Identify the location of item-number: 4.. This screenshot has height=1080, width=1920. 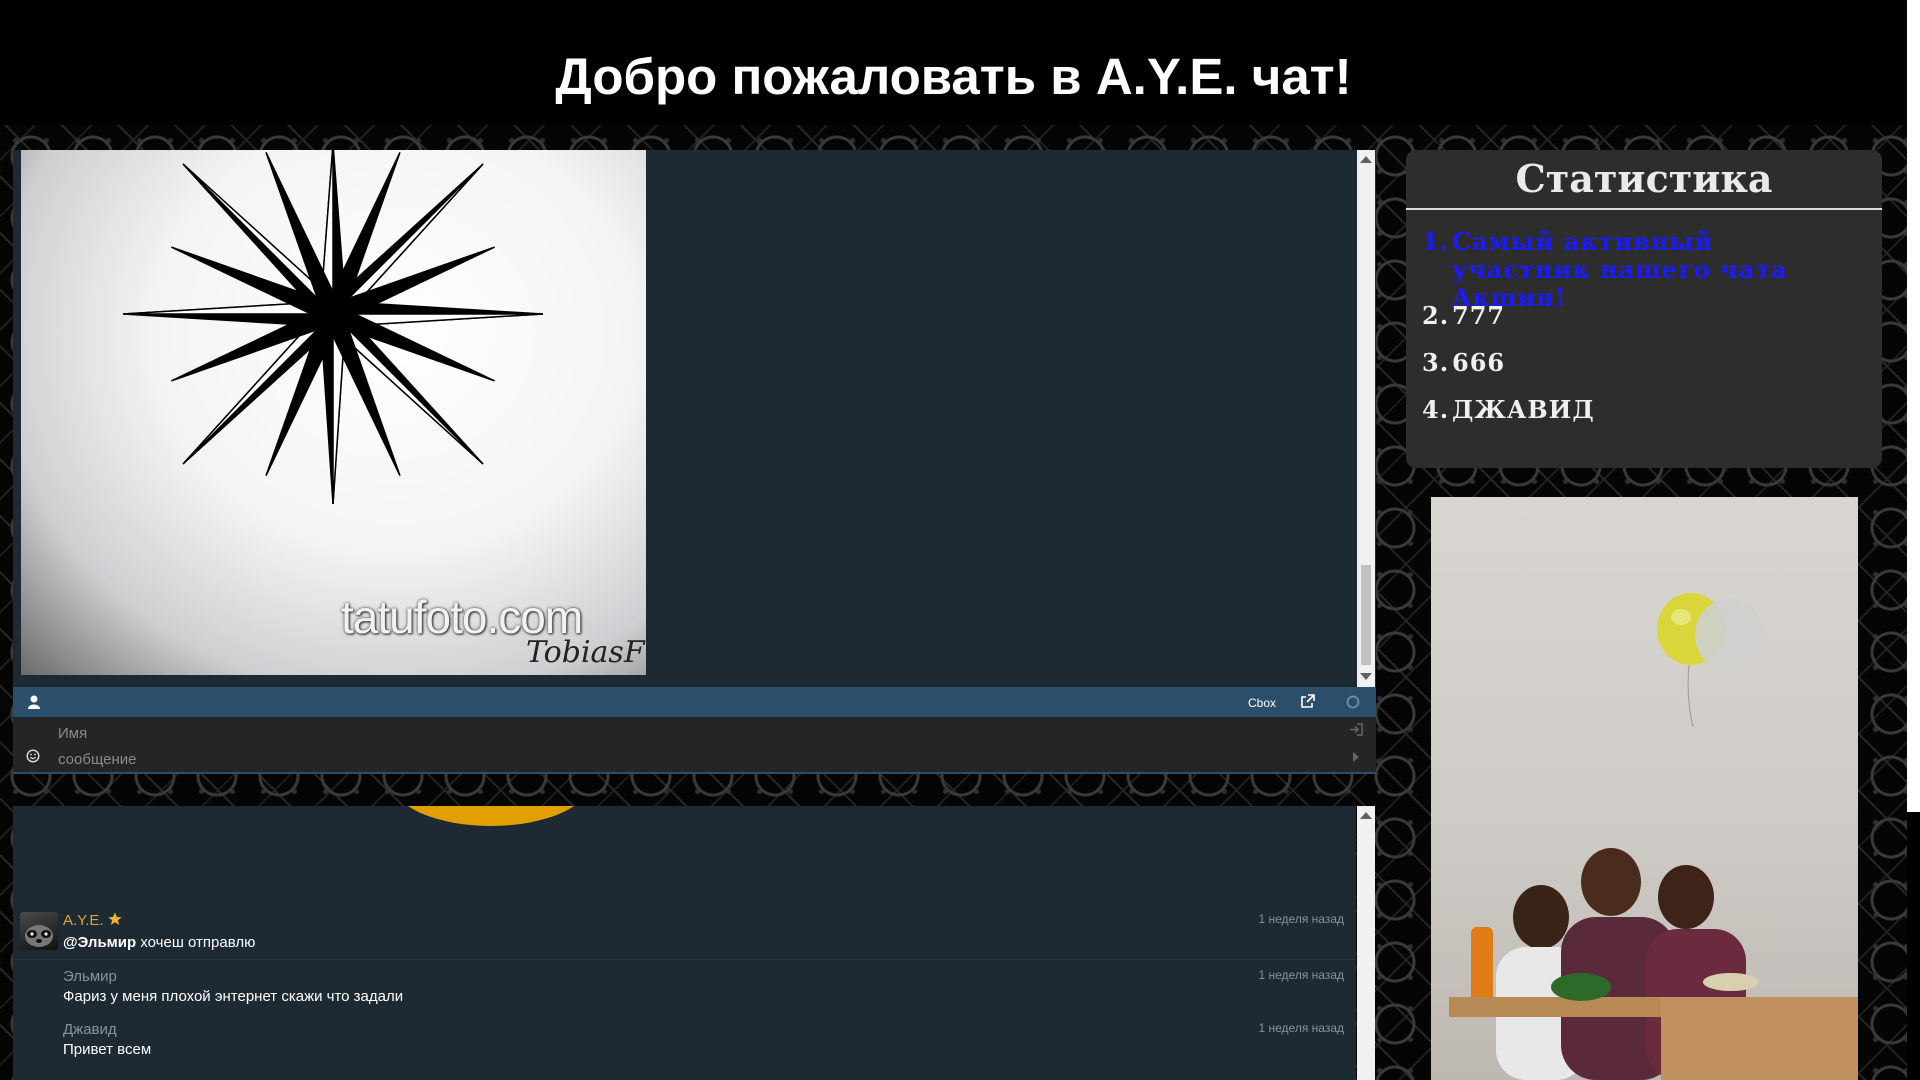
(1436, 409).